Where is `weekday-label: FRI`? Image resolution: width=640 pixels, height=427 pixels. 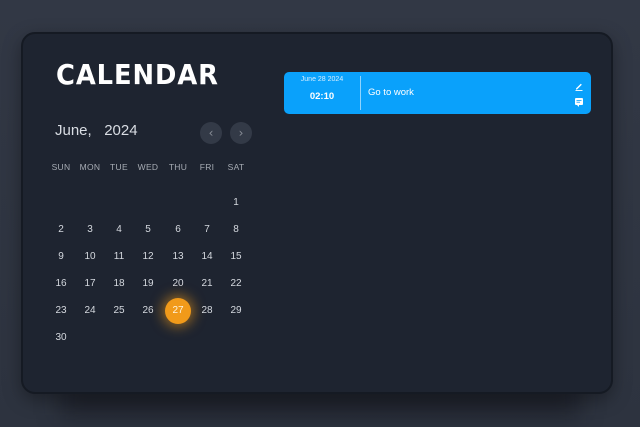
weekday-label: FRI is located at coordinates (207, 167).